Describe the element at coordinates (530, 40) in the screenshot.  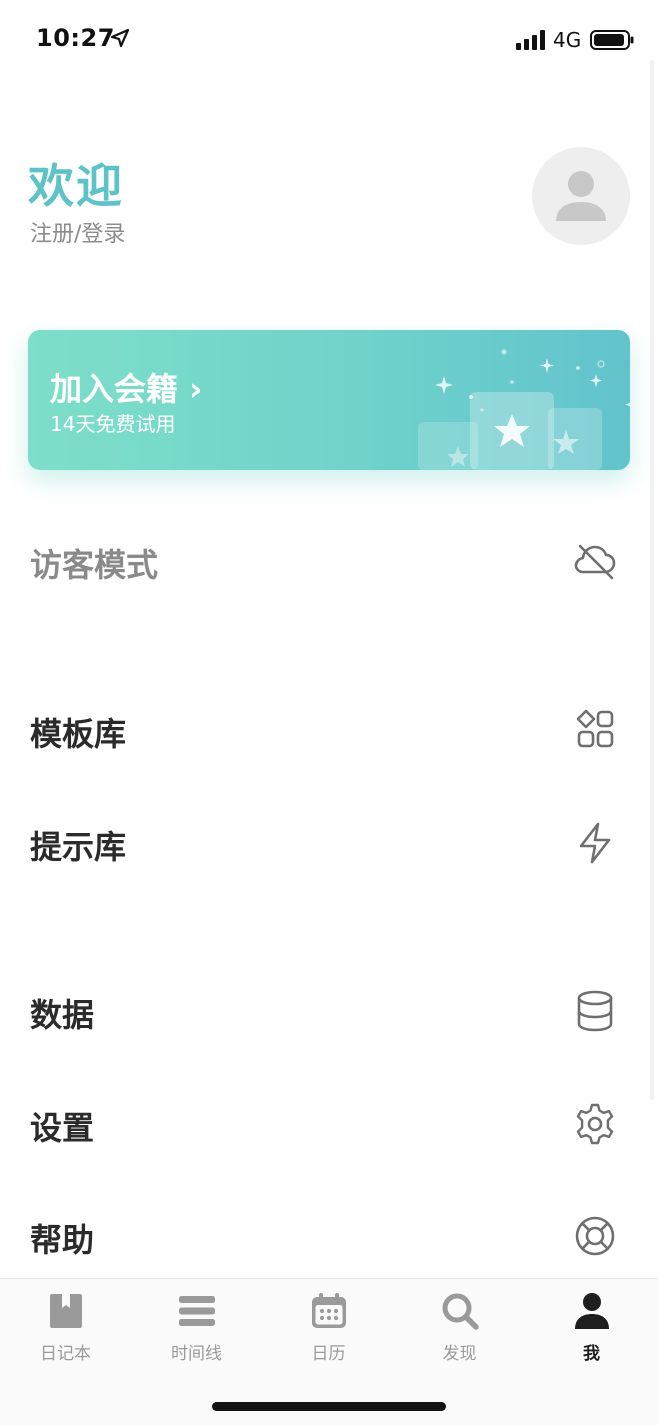
I see `signal-icon` at that location.